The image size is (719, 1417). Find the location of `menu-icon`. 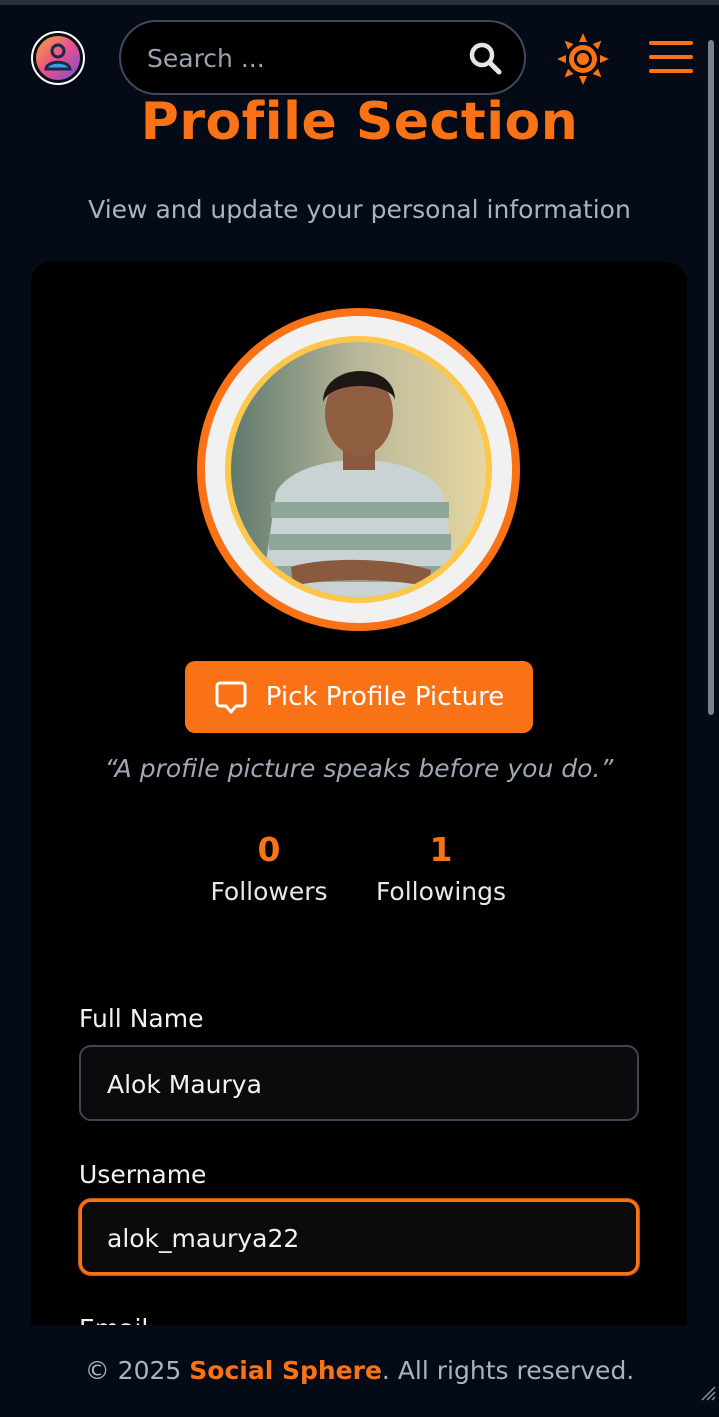

menu-icon is located at coordinates (671, 57).